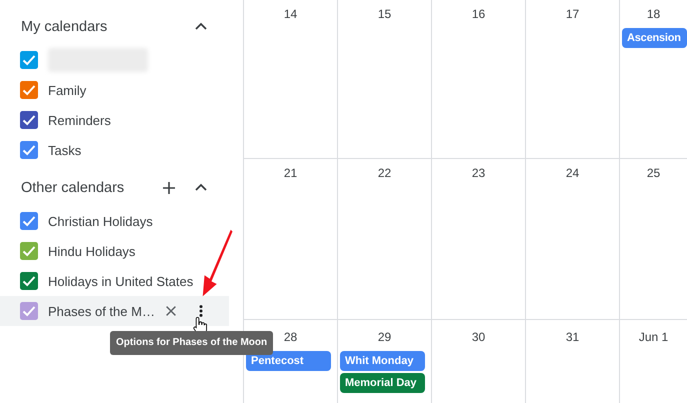 The image size is (687, 403). Describe the element at coordinates (67, 90) in the screenshot. I see `calendar-name: Family` at that location.